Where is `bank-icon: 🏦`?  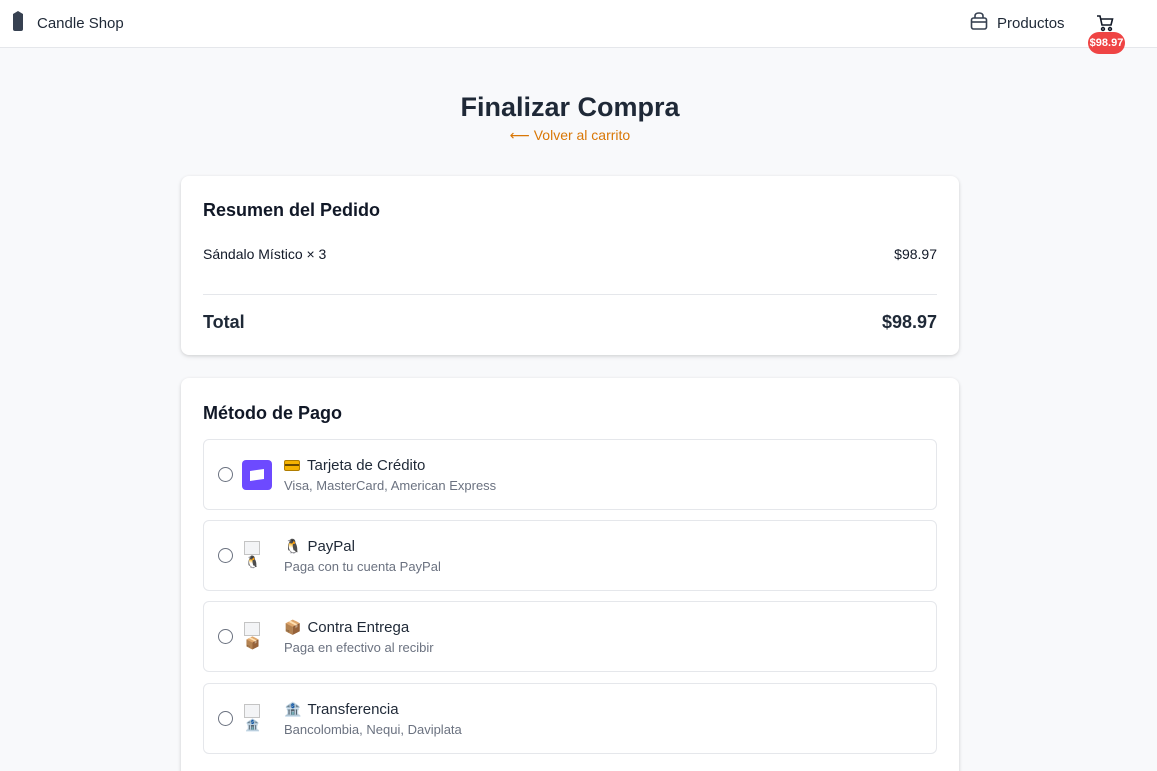 bank-icon: 🏦 is located at coordinates (293, 709).